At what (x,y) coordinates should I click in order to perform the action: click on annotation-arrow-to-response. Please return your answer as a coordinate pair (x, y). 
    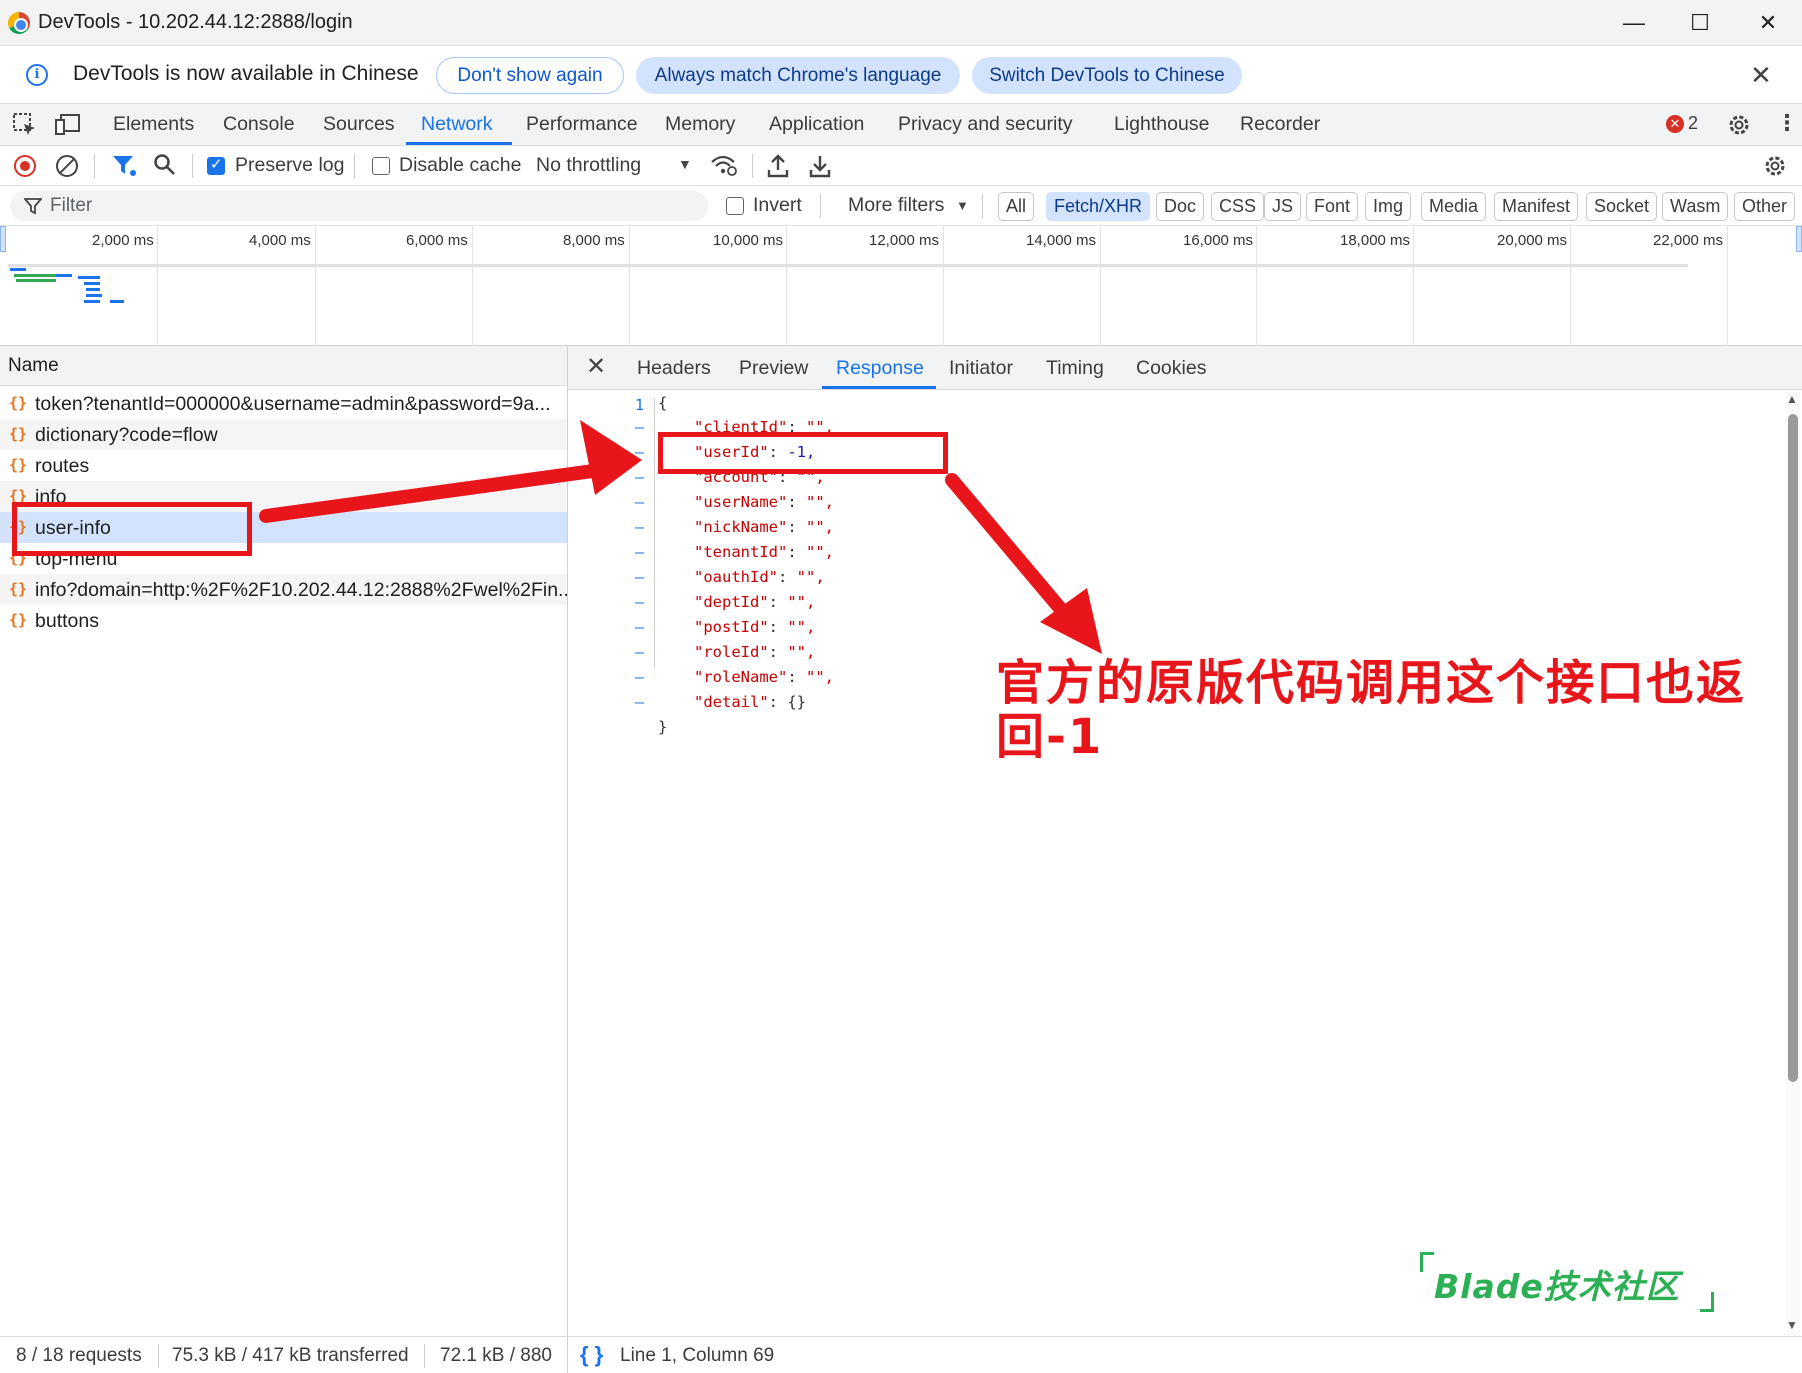
    Looking at the image, I should click on (450, 471).